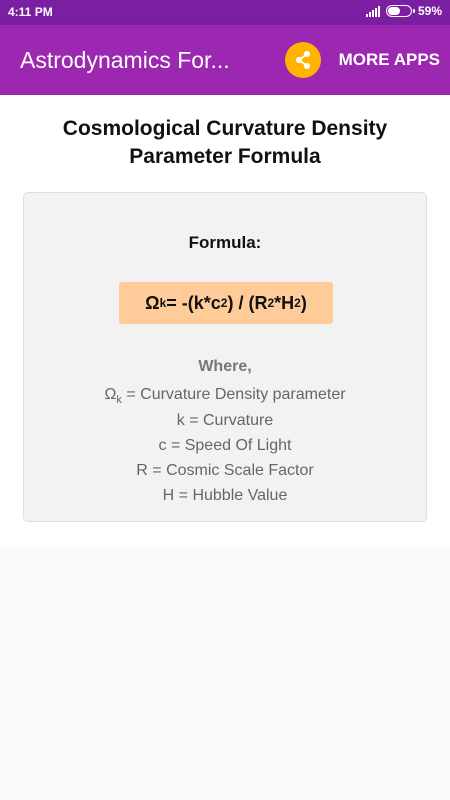 The height and width of the screenshot is (800, 450). What do you see at coordinates (225, 470) in the screenshot?
I see `definition-r: R = Cosmic Scale Factor` at bounding box center [225, 470].